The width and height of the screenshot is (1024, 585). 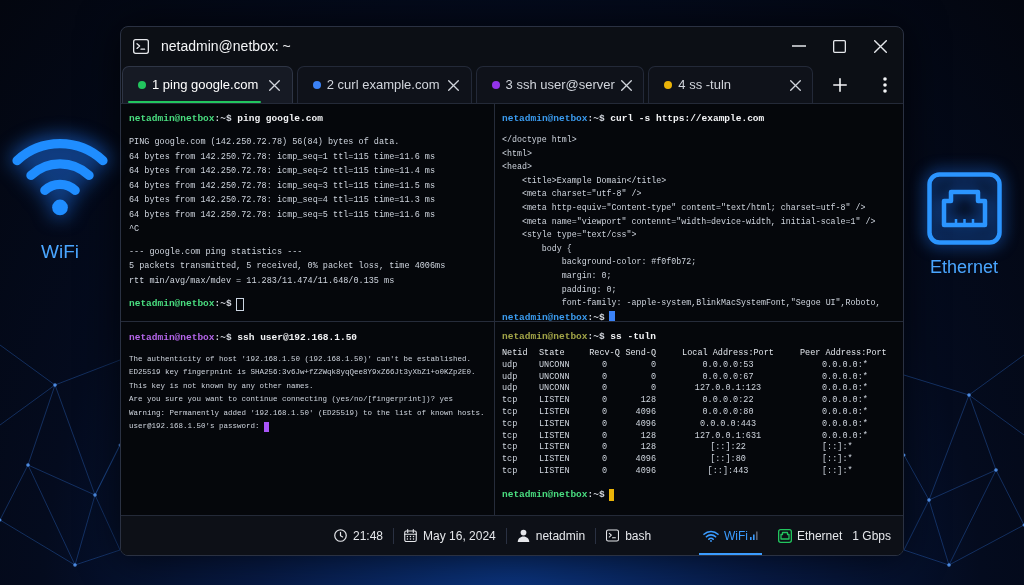 I want to click on output-line: </doctype html>, so click(x=539, y=140).